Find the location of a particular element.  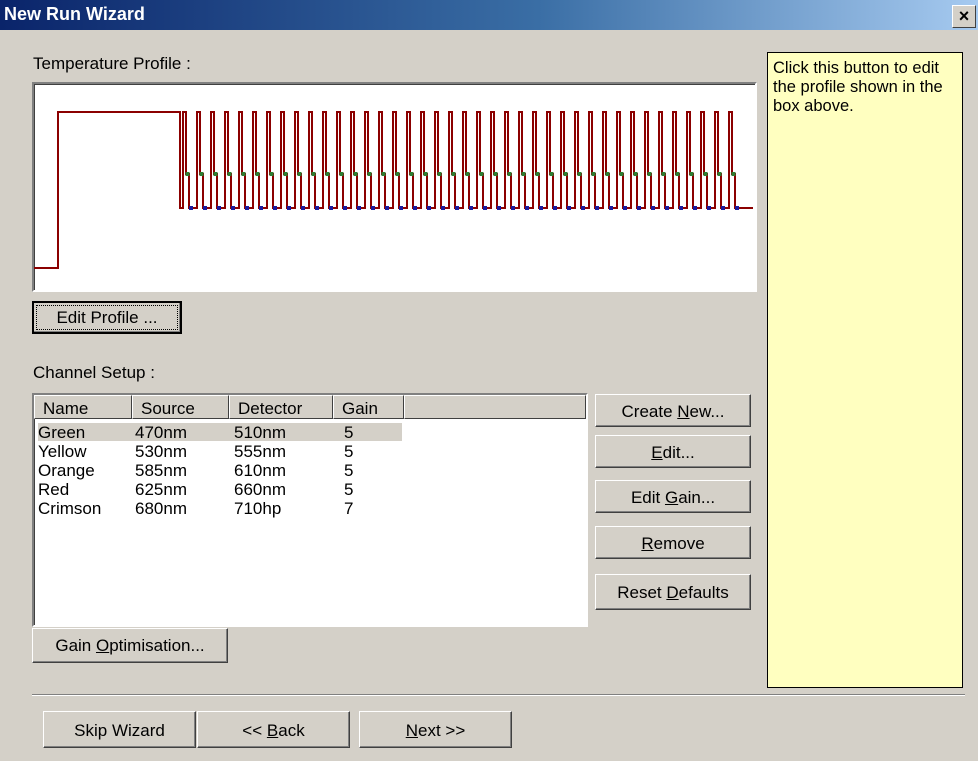

cell-name: Yellow is located at coordinates (62, 451).